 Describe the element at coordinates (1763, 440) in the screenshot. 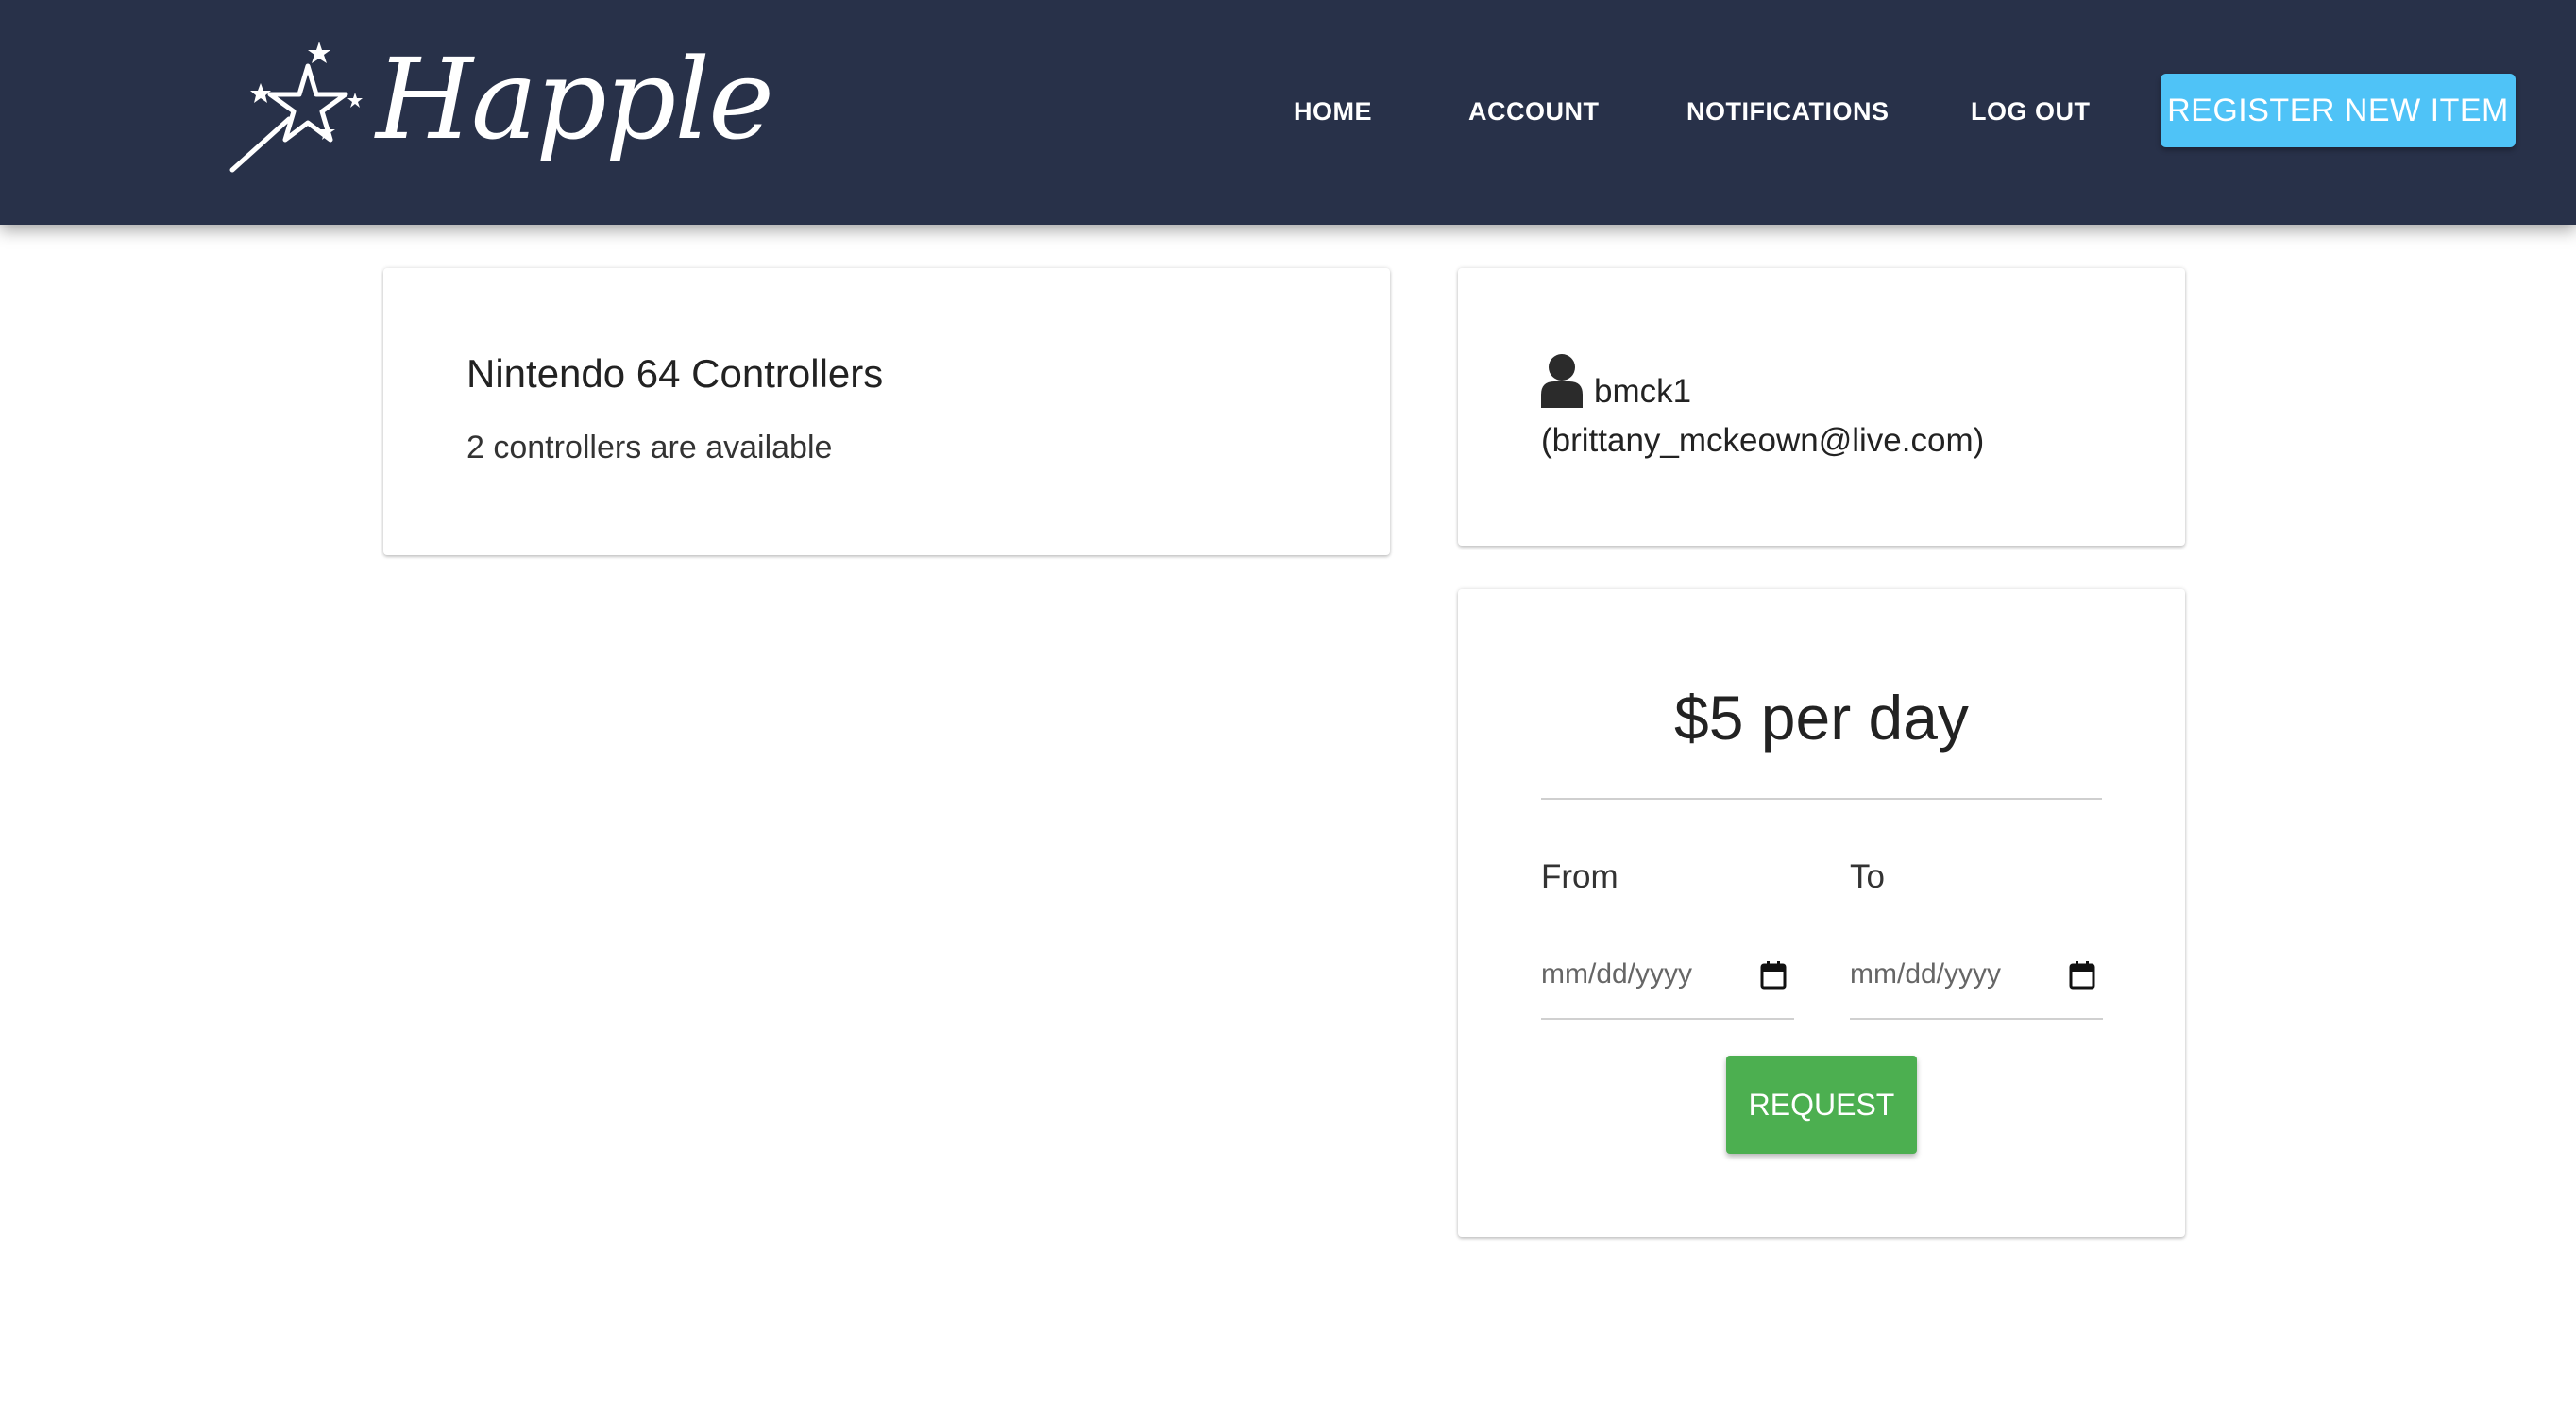

I see `owner-email: (brittany_mckeown@live.com)` at that location.